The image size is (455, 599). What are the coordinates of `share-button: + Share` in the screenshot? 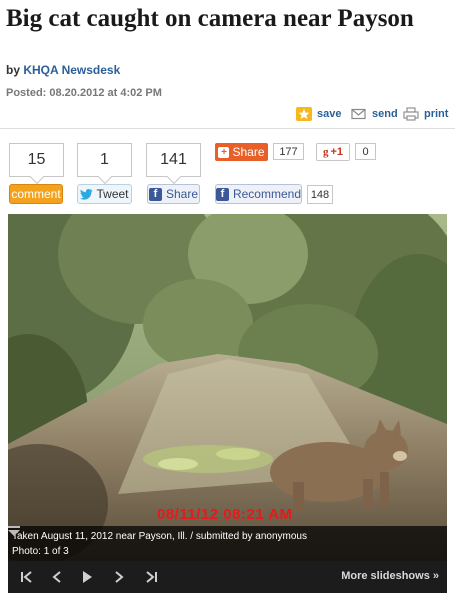 It's located at (241, 152).